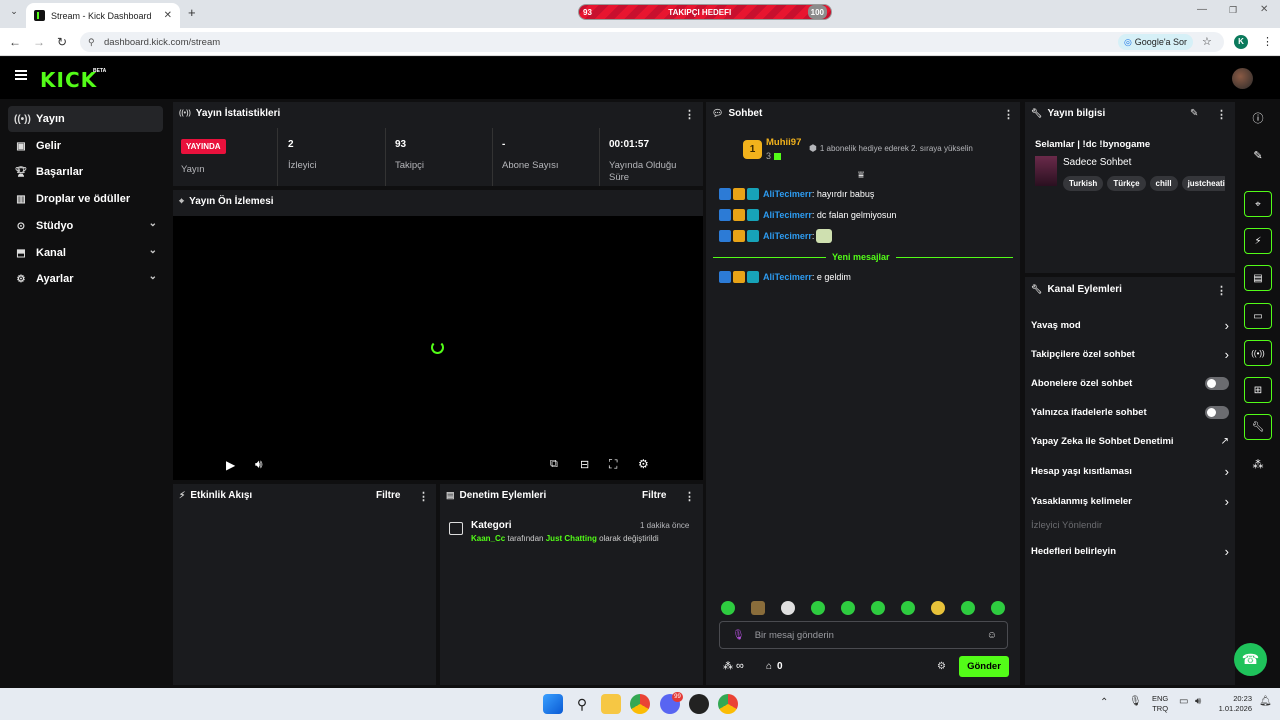 The height and width of the screenshot is (720, 1280). I want to click on top-gifter-name: Muhii97, so click(783, 142).